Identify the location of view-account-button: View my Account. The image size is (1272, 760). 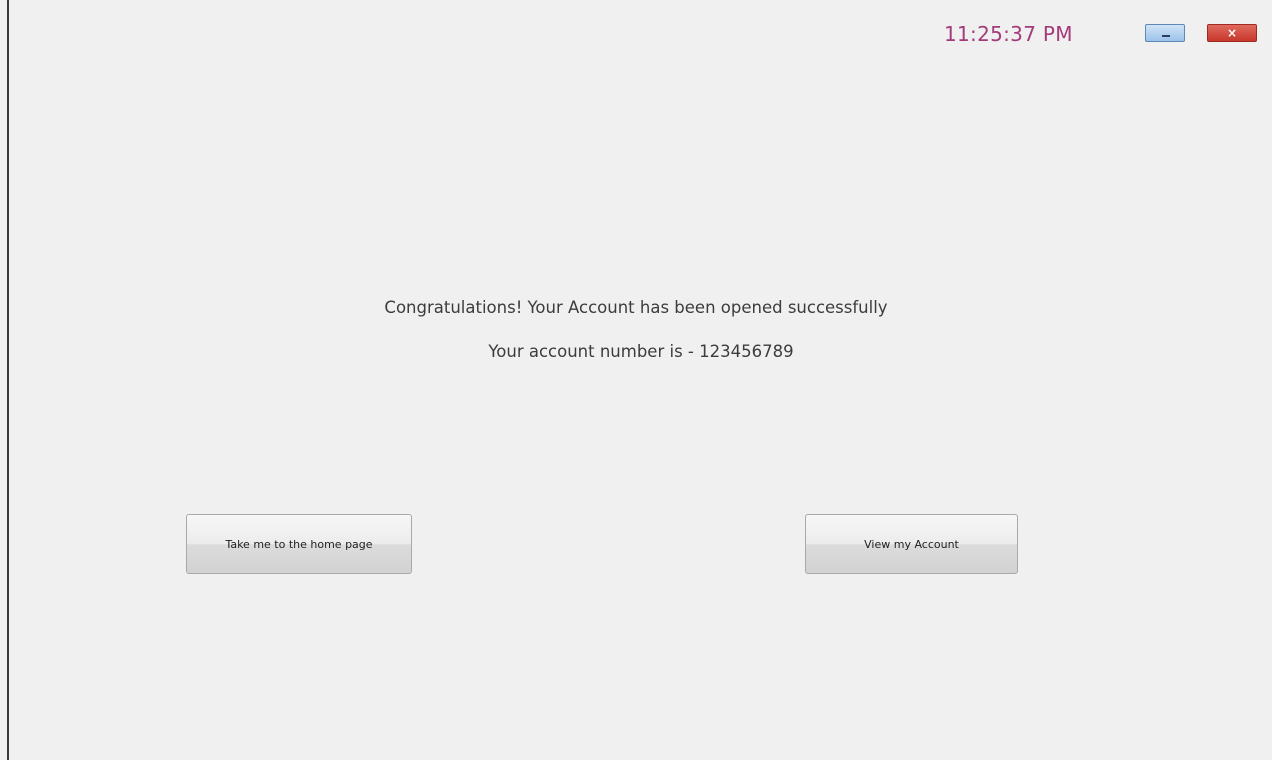
(911, 544).